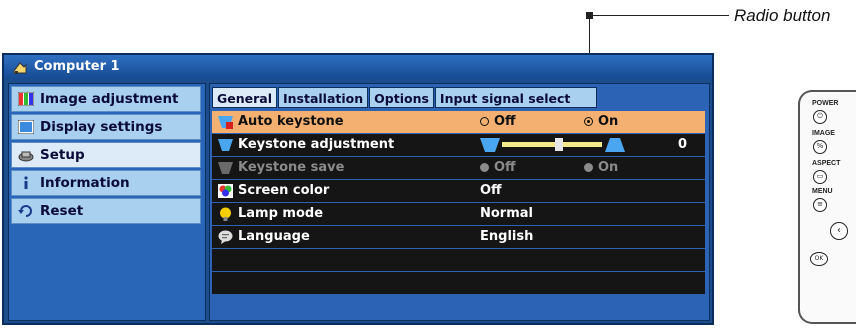 This screenshot has height=328, width=856. Describe the element at coordinates (820, 117) in the screenshot. I see `power-button-icon: ⏻` at that location.